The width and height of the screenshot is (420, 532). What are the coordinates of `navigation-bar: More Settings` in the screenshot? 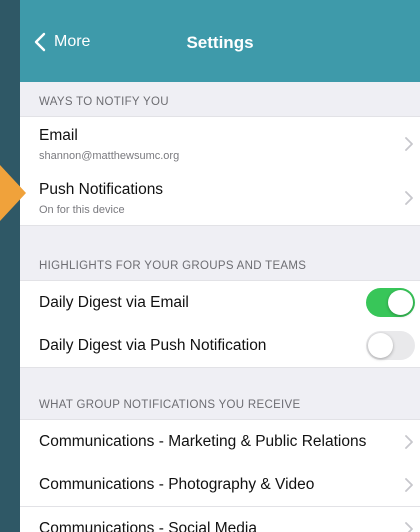 It's located at (220, 41).